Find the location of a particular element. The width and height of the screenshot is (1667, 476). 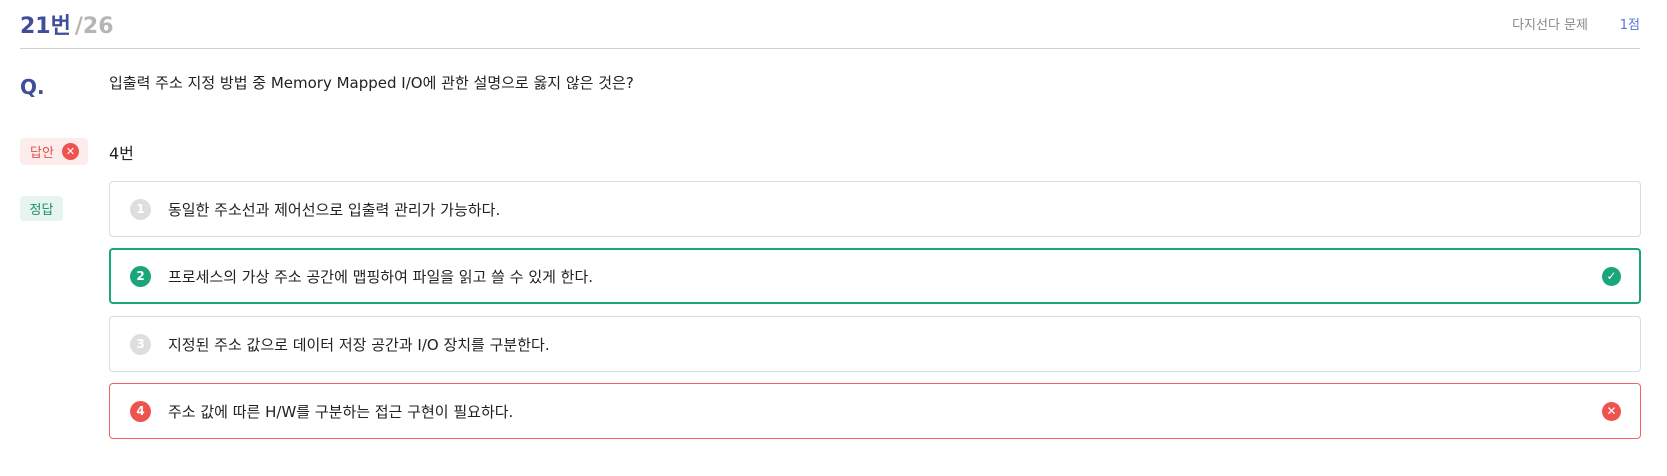

option-4: 4 주소 값에 따른 H/W를 구분하는 접근 구현이 필요하다. ✕ is located at coordinates (875, 411).